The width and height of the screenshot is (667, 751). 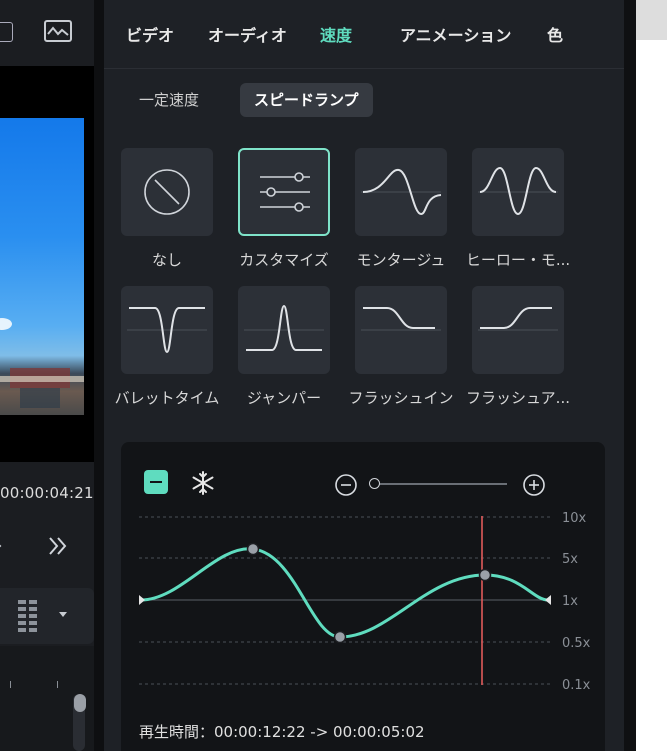 What do you see at coordinates (651, 20) in the screenshot?
I see `background-window-header` at bounding box center [651, 20].